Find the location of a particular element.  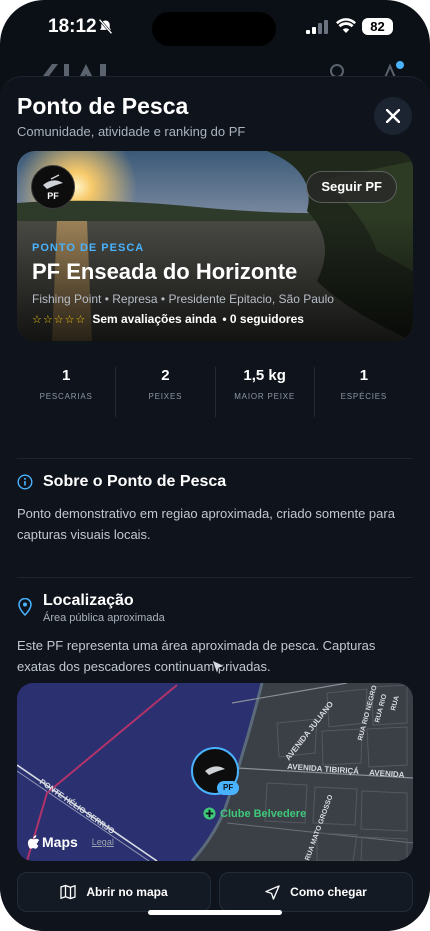

avatar-text: PF is located at coordinates (53, 196).